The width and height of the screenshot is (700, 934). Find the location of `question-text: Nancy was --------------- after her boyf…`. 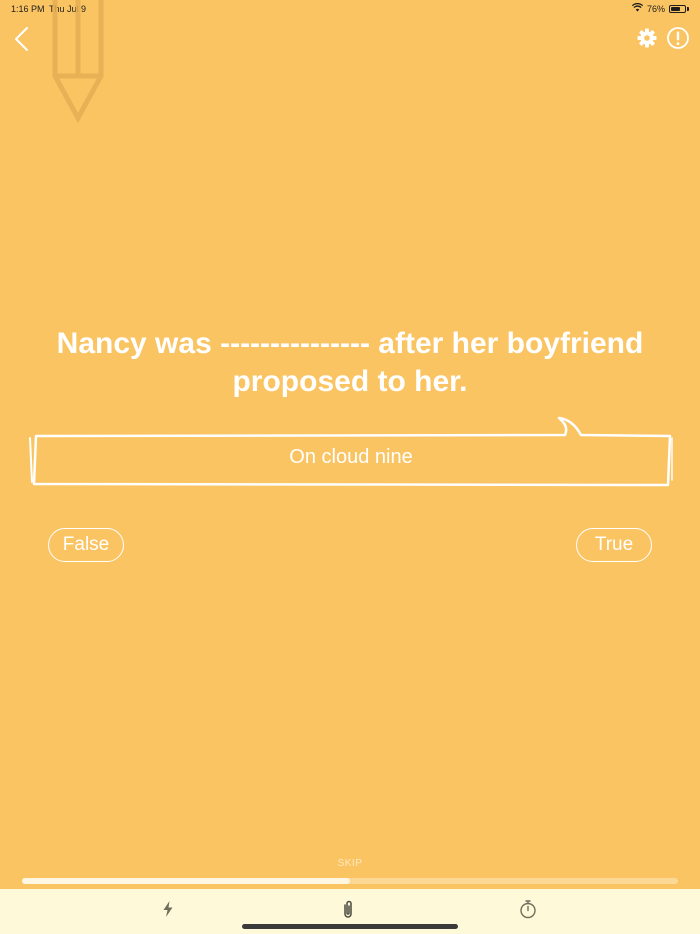

question-text: Nancy was --------------- after her boyf… is located at coordinates (350, 362).